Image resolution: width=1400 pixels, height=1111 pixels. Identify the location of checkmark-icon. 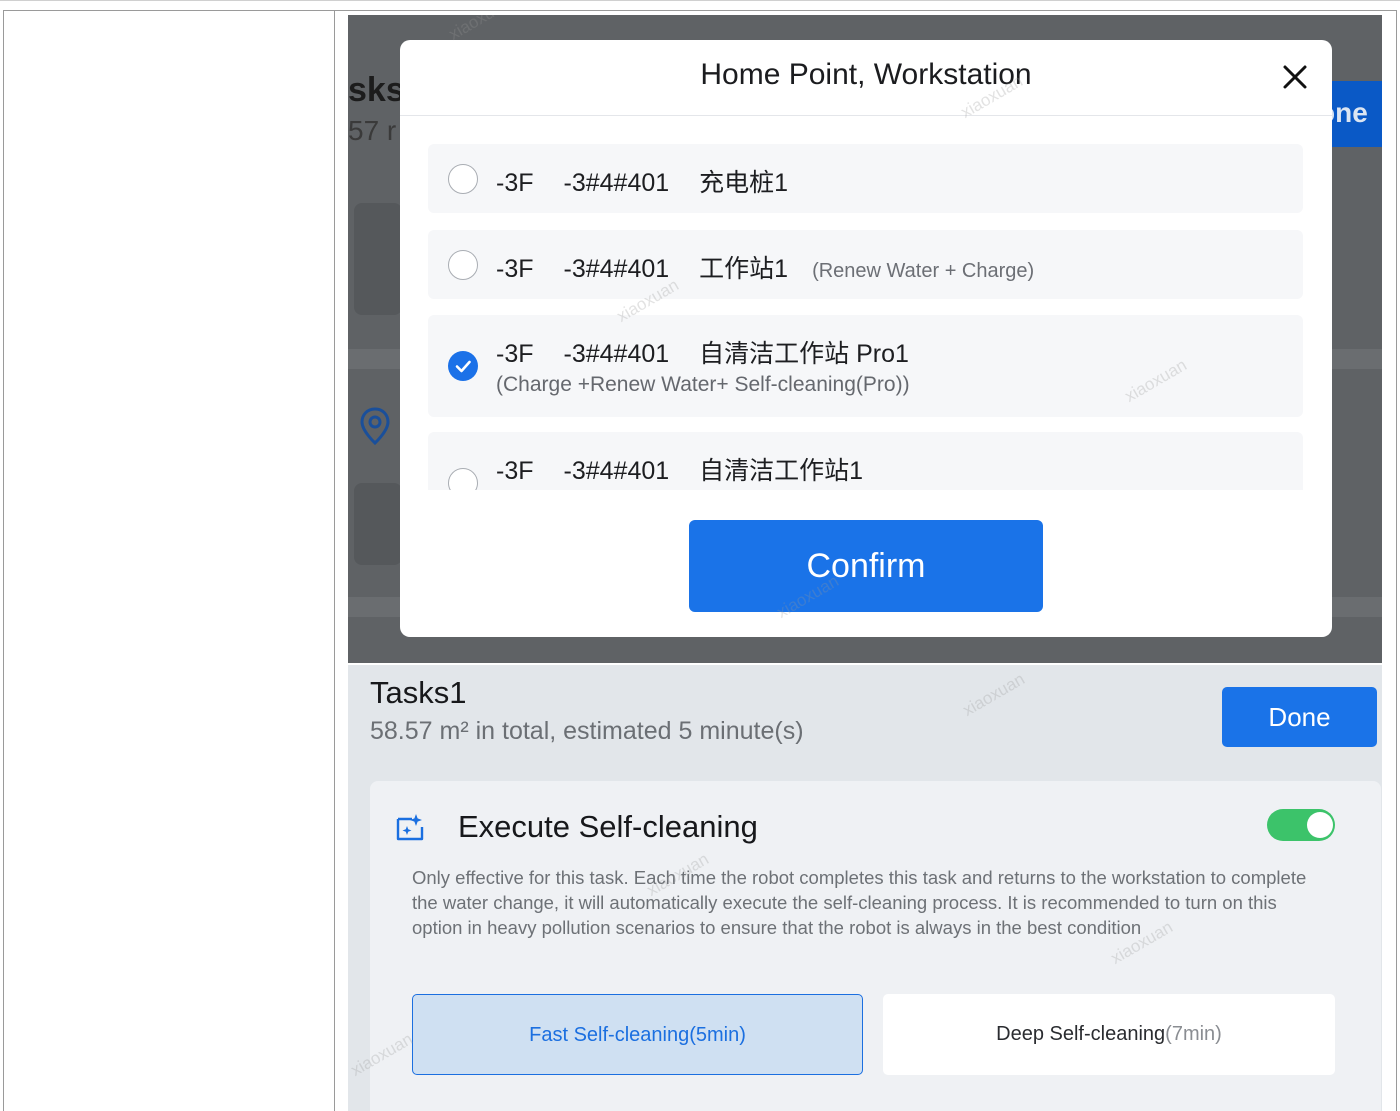
(463, 366).